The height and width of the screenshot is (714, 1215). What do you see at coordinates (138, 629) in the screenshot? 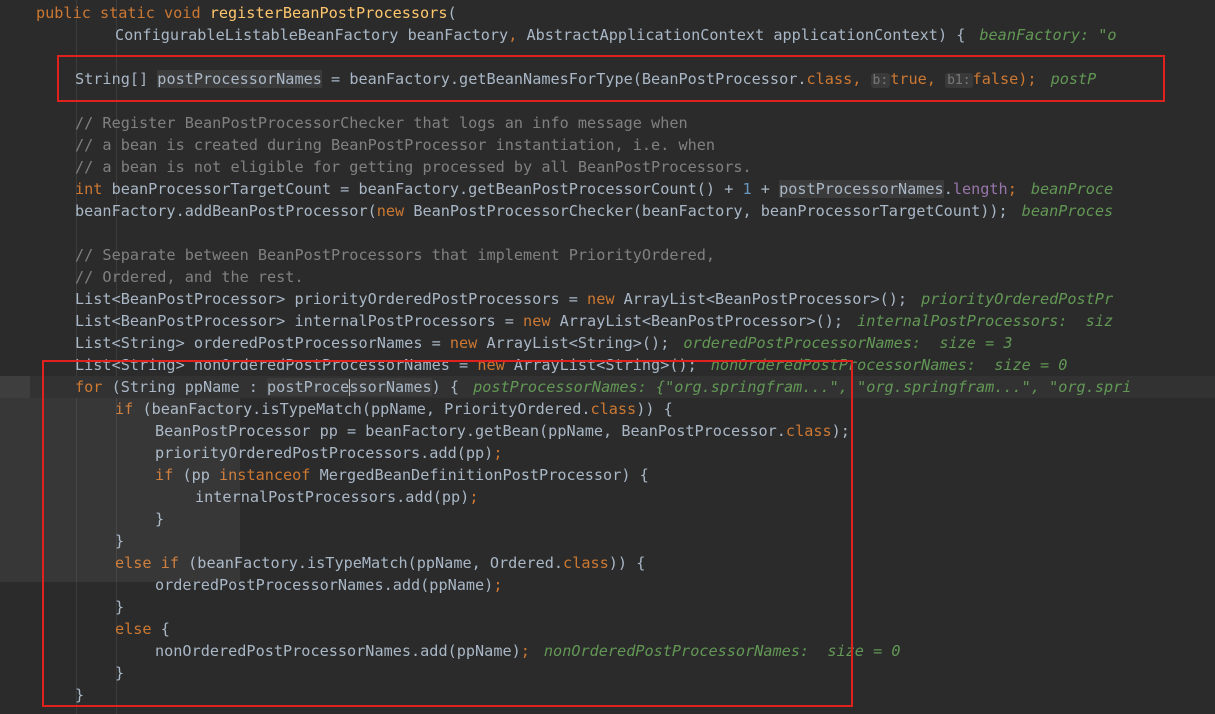
I see `keyword-token: else` at bounding box center [138, 629].